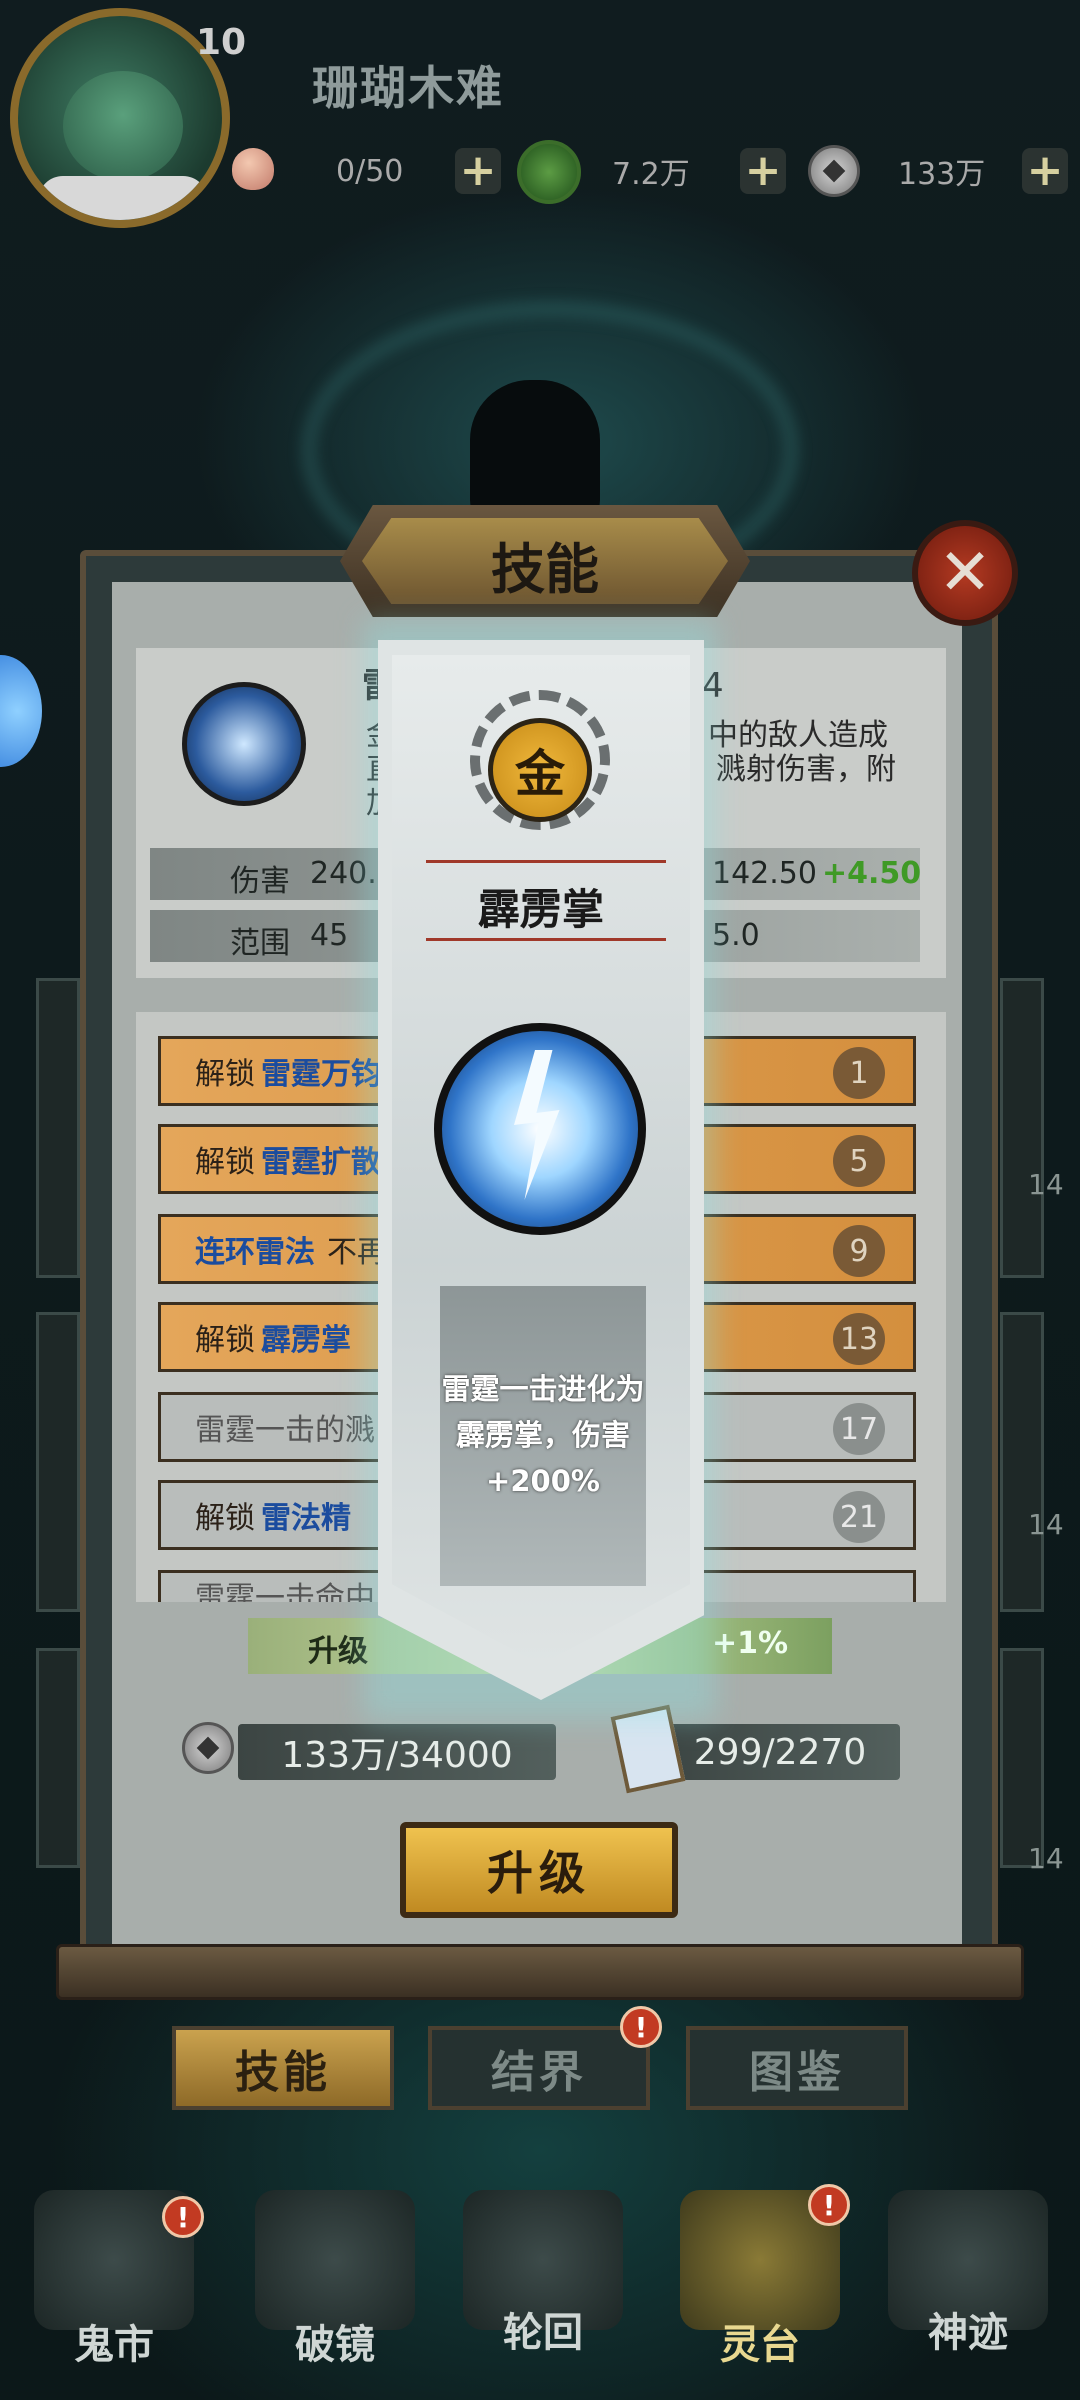  Describe the element at coordinates (763, 171) in the screenshot. I see `add-jade-button: +` at that location.